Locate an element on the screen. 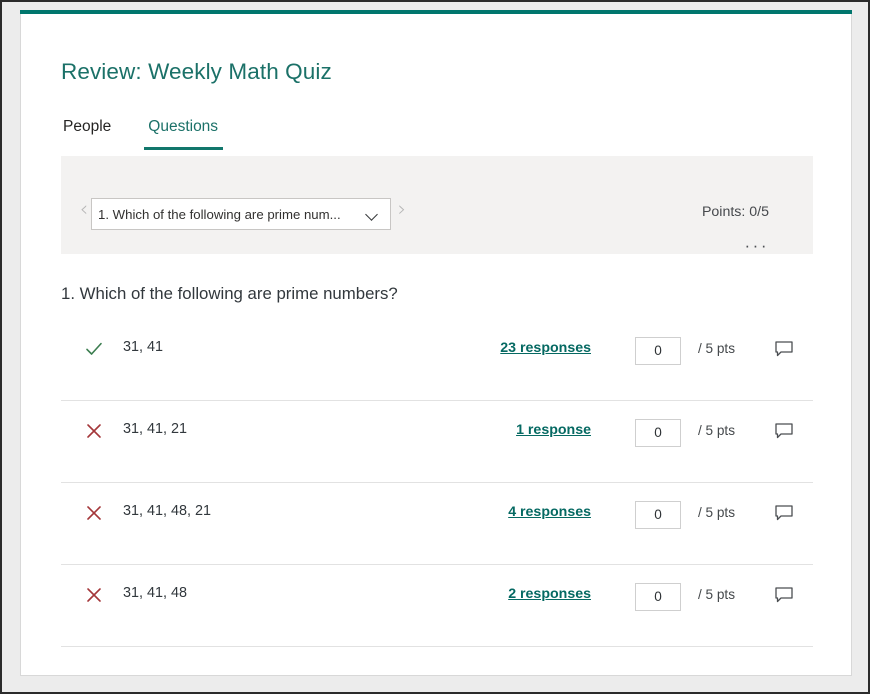 The height and width of the screenshot is (694, 870). answer-row: 31, 41, 48, 21 4 responses 0 / 5 pts is located at coordinates (437, 524).